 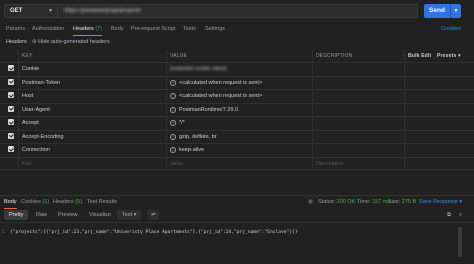 I want to click on tab-pre-request-script: Pre-request Script, so click(x=153, y=30).